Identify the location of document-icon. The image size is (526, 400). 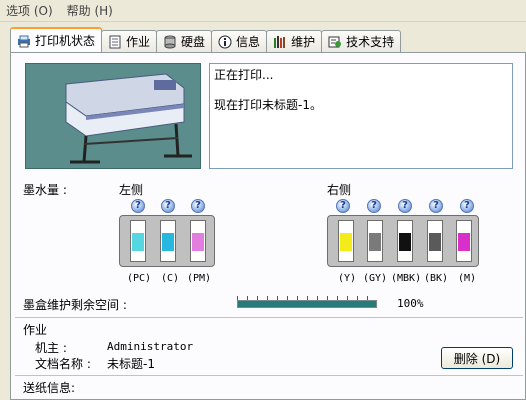
(115, 42).